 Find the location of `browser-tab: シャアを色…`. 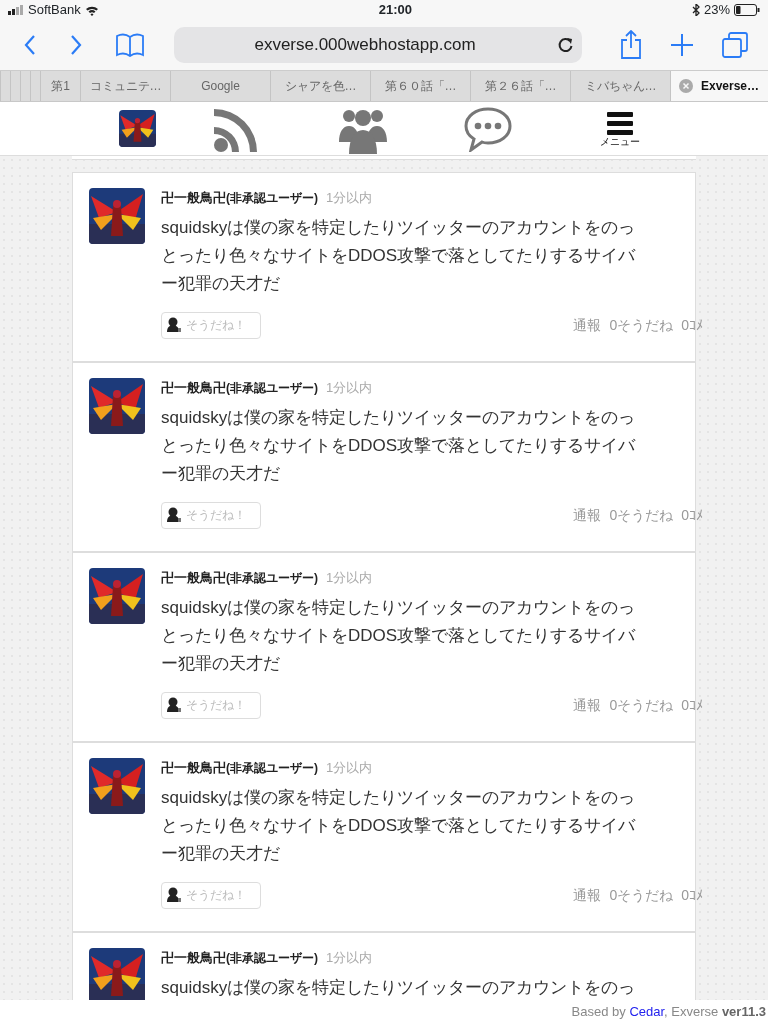

browser-tab: シャアを色… is located at coordinates (320, 86).